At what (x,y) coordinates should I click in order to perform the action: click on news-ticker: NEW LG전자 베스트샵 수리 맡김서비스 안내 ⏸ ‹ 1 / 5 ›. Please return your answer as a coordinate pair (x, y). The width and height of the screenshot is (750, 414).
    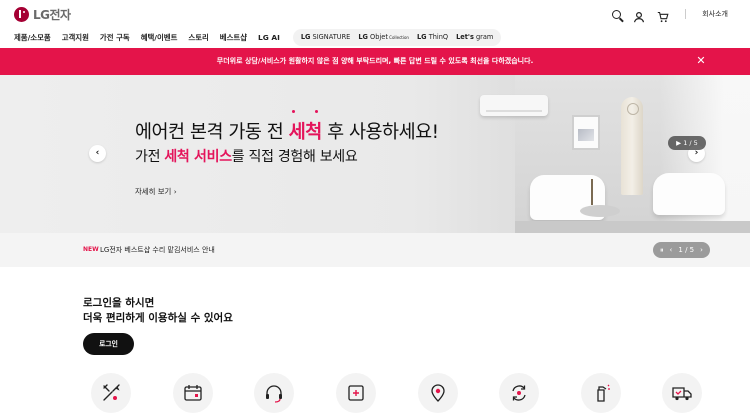
    Looking at the image, I should click on (375, 250).